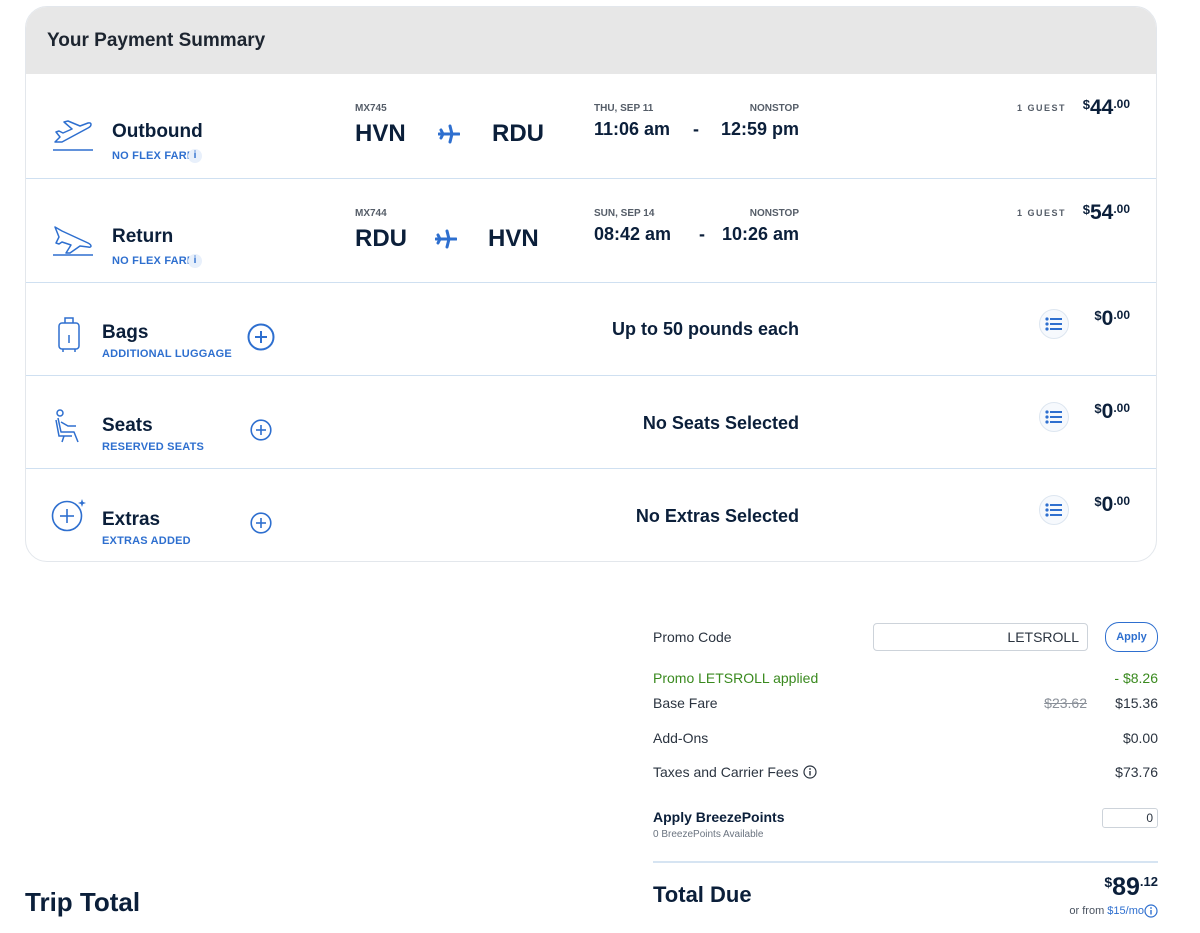 The width and height of the screenshot is (1200, 933). I want to click on promo-applied-label: Promo LETSROLL applied, so click(736, 678).